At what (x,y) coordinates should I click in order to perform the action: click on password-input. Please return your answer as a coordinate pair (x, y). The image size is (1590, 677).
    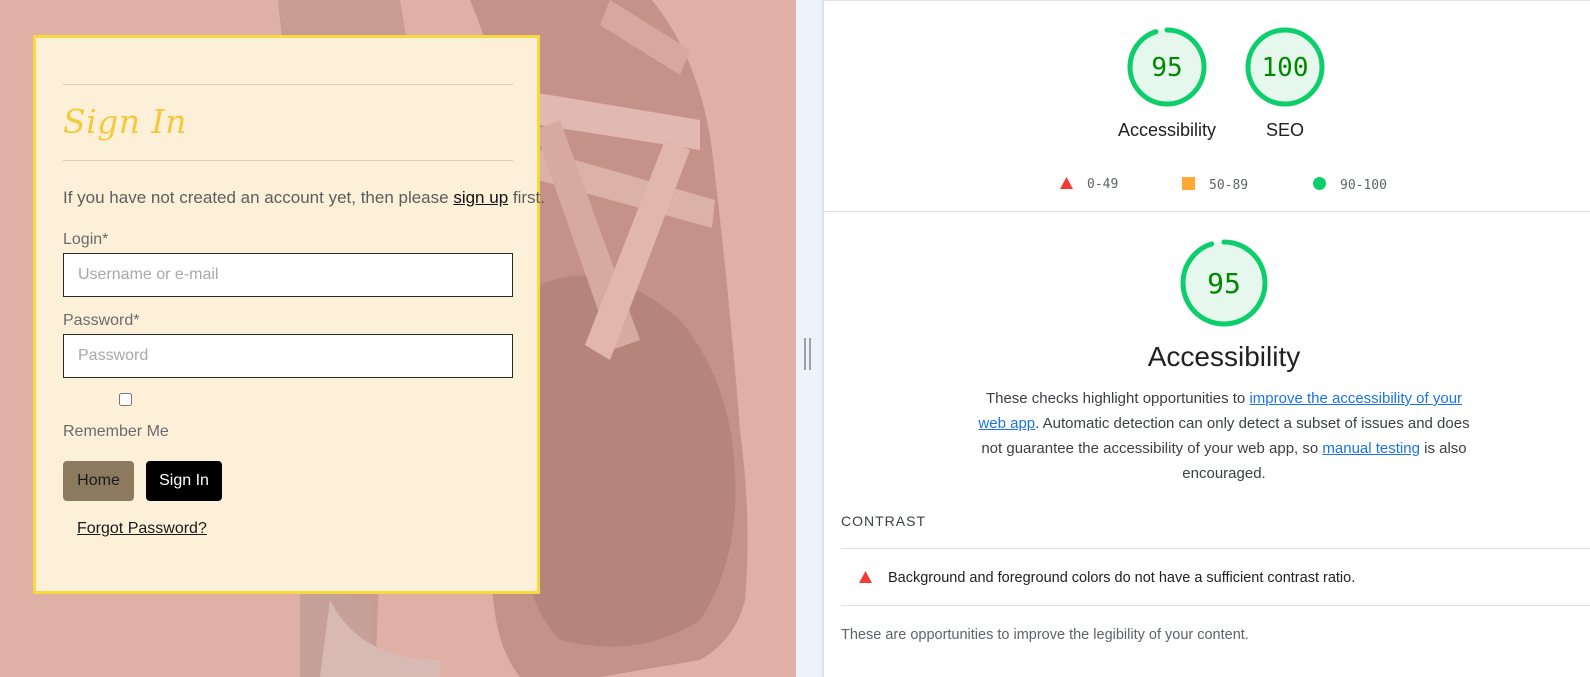
    Looking at the image, I should click on (288, 356).